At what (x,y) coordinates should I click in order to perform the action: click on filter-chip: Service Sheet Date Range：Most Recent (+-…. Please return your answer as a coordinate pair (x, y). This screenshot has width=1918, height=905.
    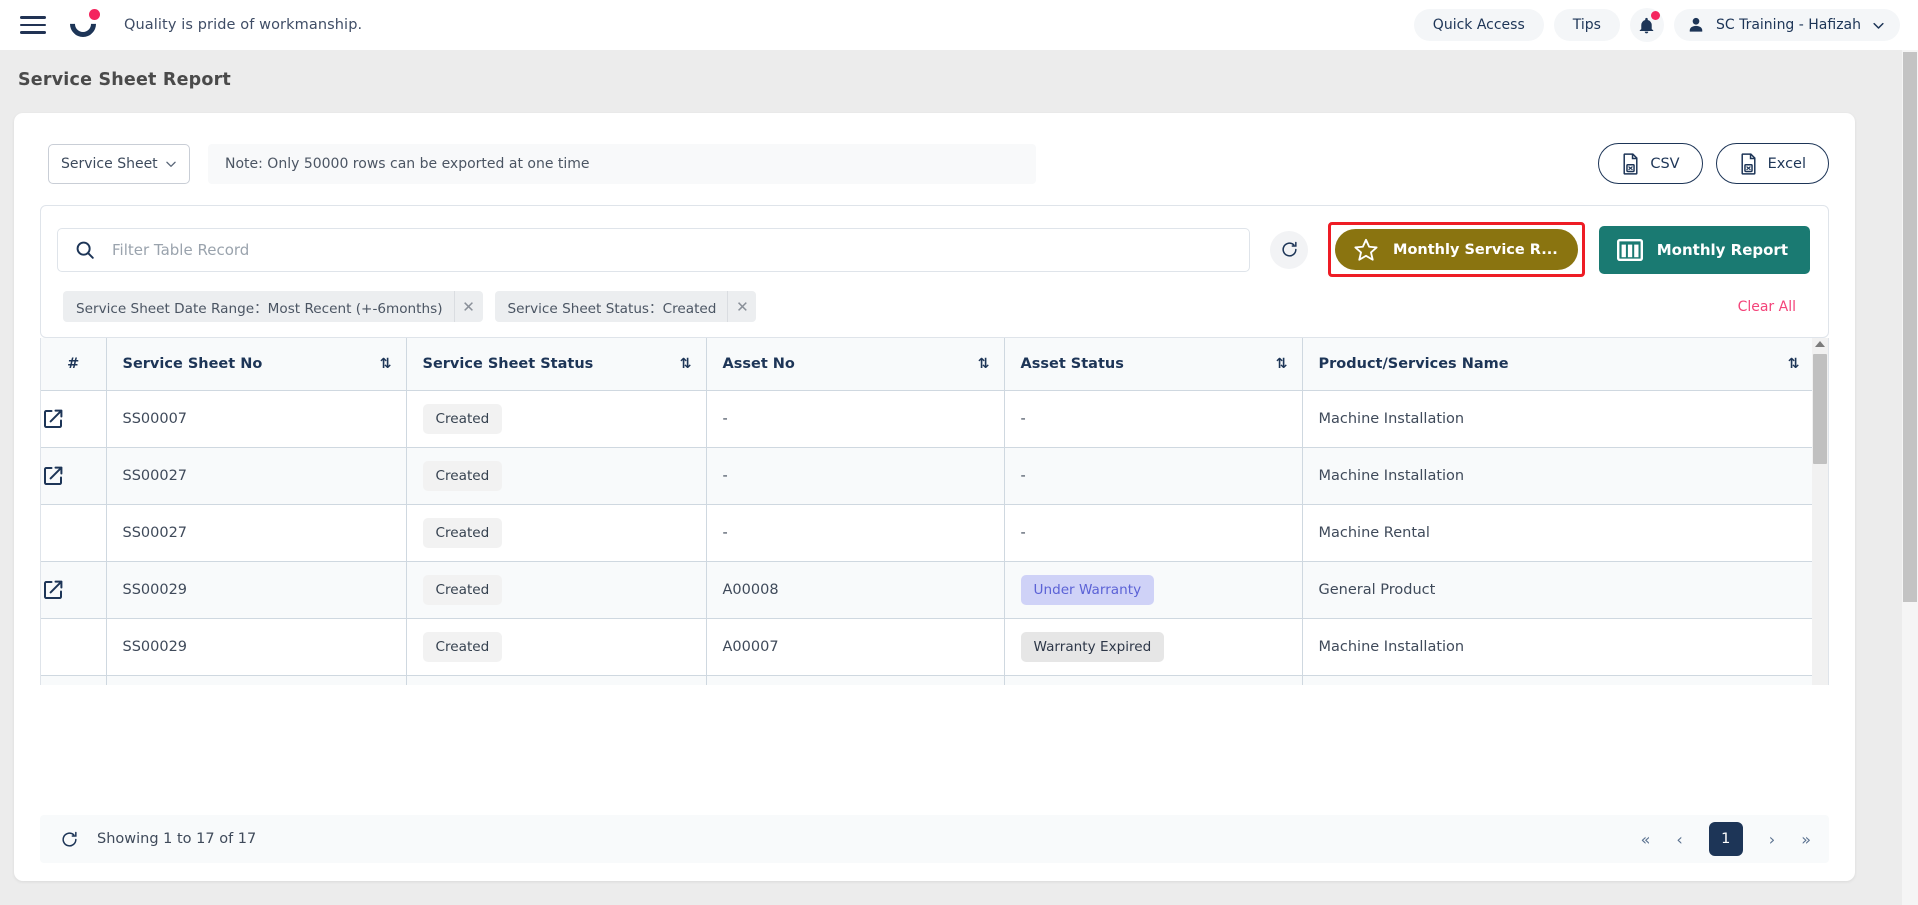
    Looking at the image, I should click on (273, 306).